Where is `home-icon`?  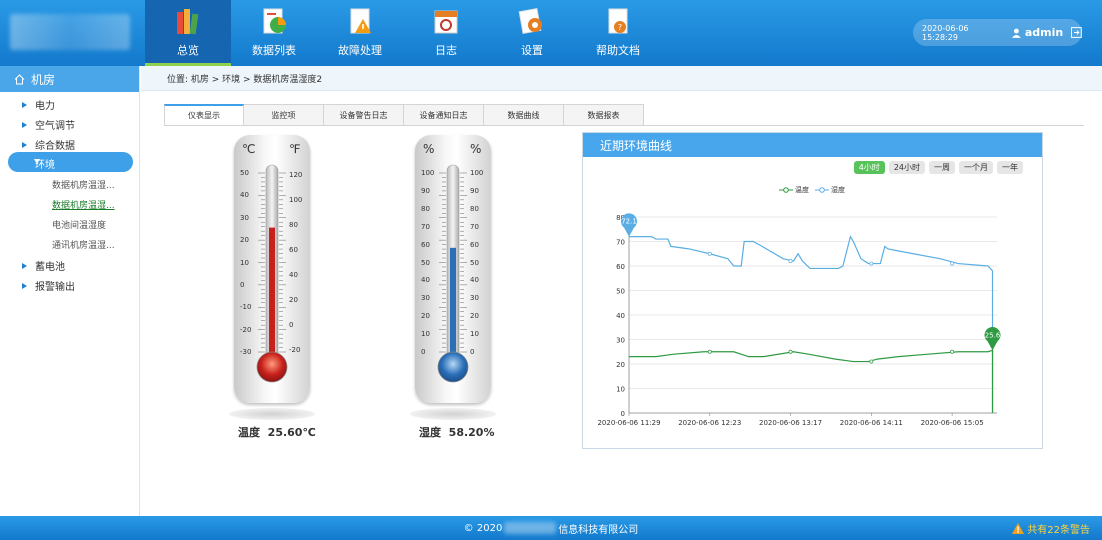 home-icon is located at coordinates (19, 78).